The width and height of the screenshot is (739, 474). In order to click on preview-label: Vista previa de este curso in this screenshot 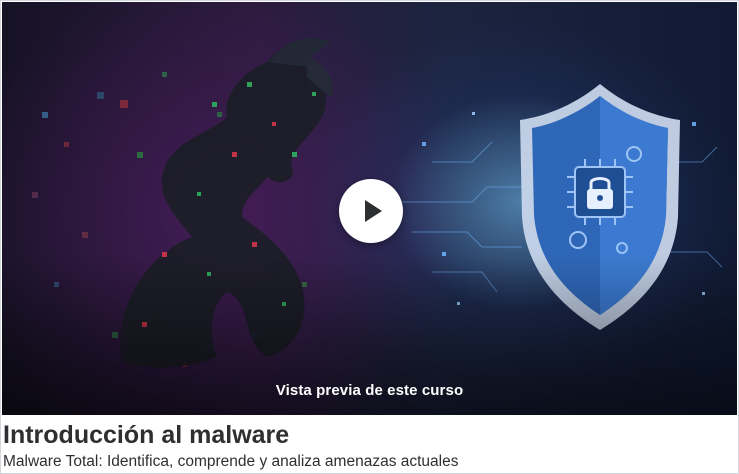, I will do `click(369, 390)`.